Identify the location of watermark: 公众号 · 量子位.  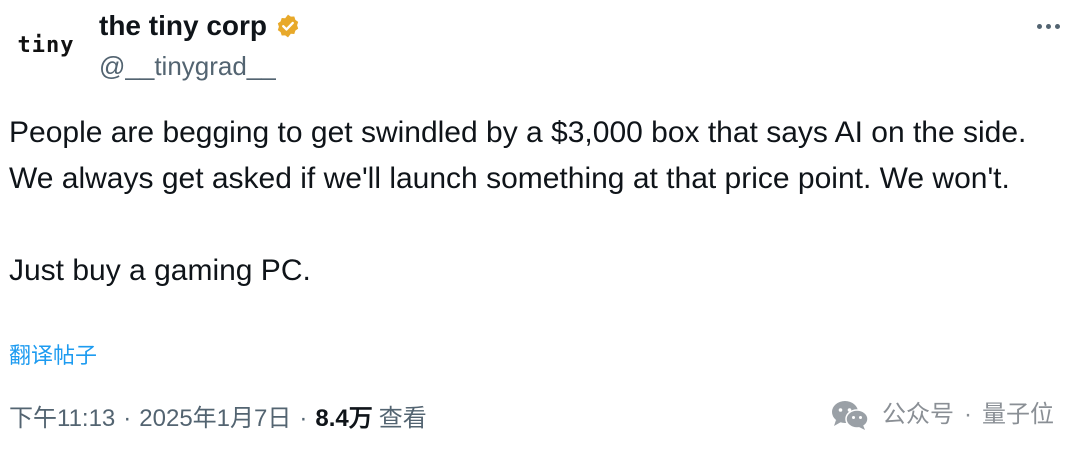
(942, 415).